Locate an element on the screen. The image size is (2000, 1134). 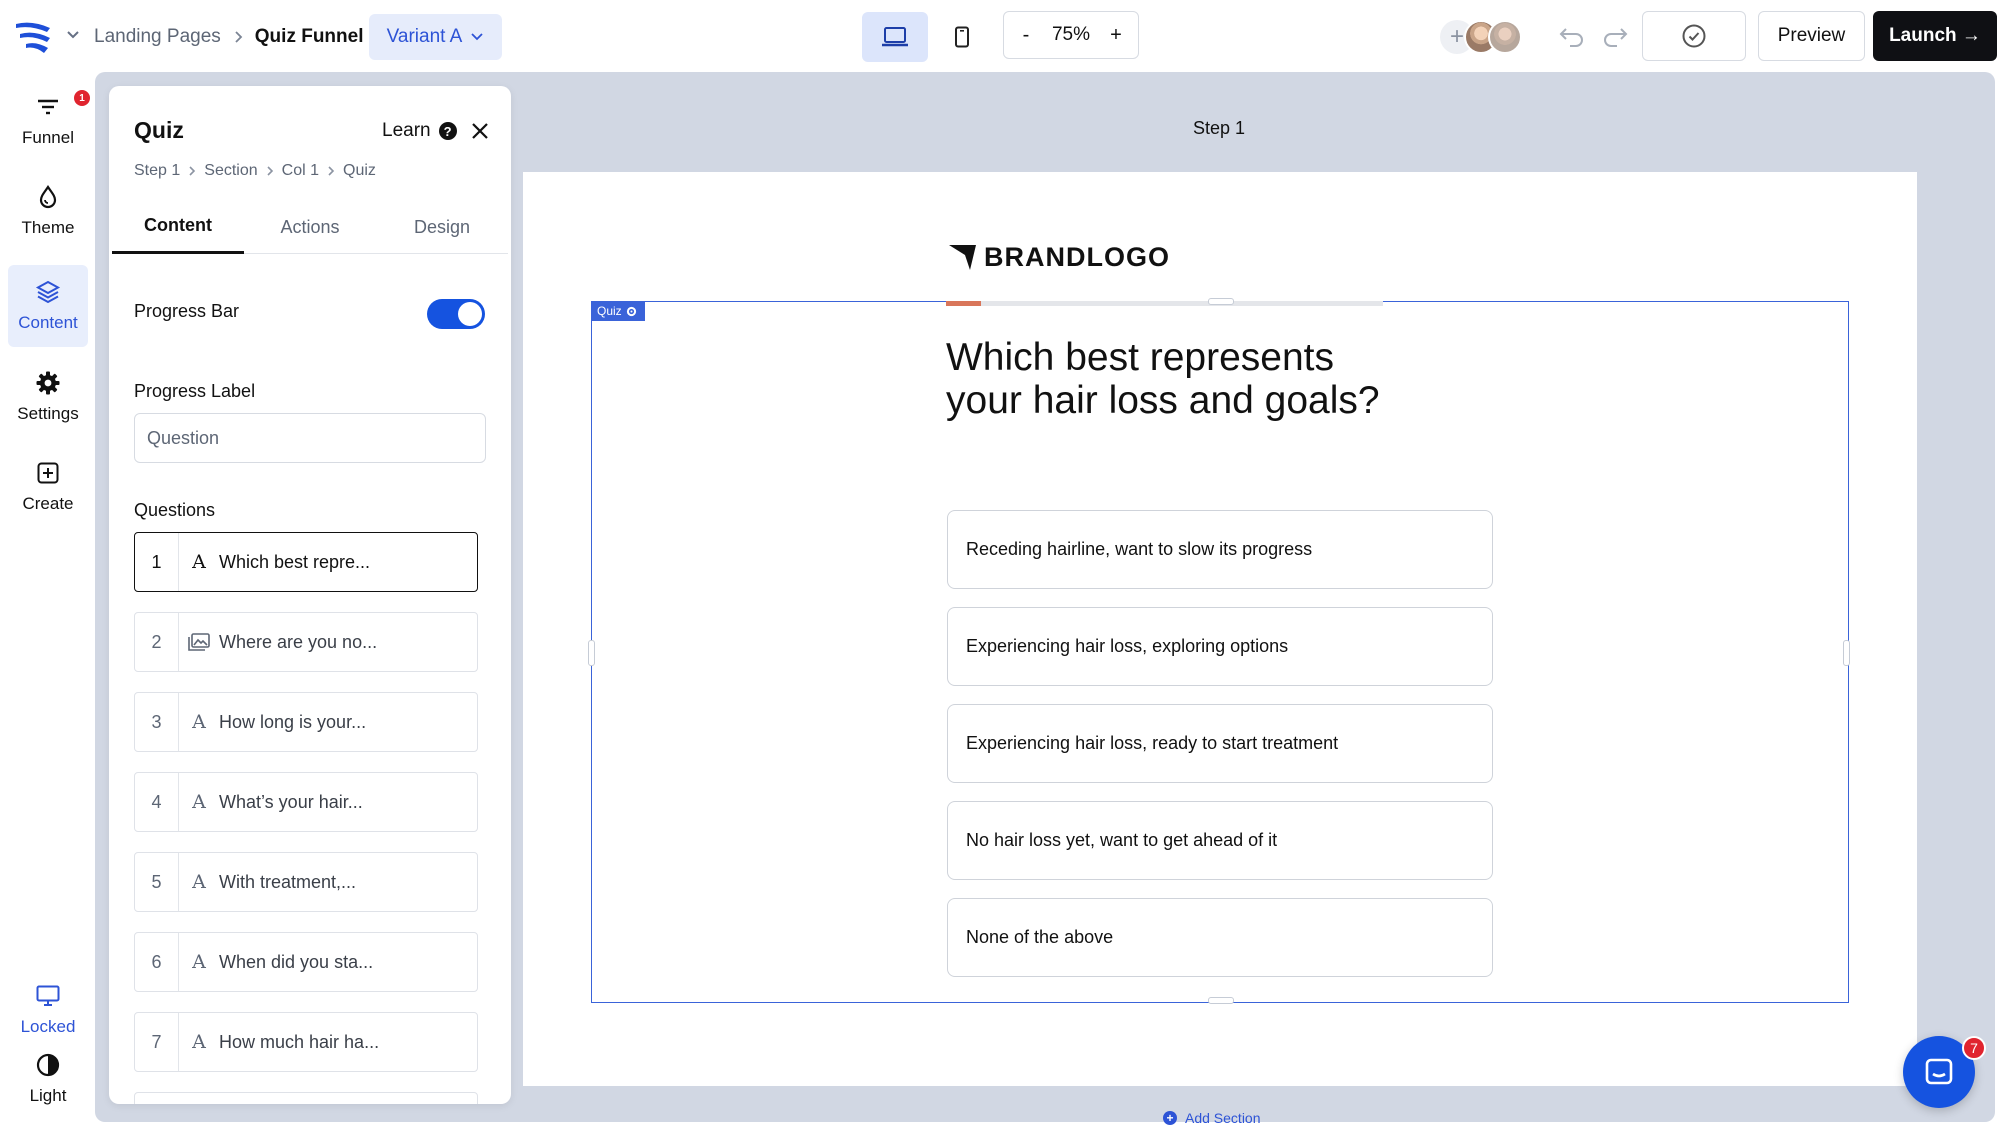
panel-tabs: Content Actions Design is located at coordinates (310, 227).